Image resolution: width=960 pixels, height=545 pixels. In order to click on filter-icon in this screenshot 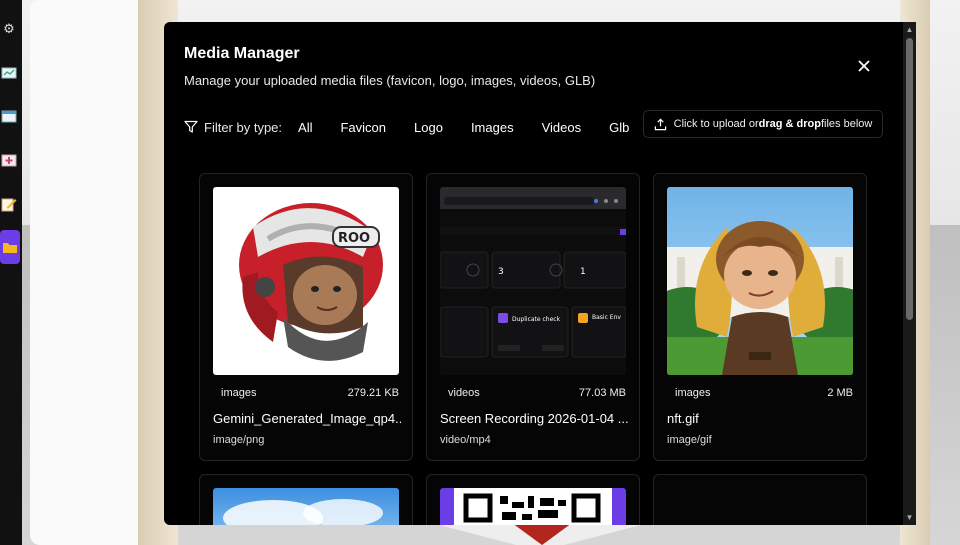, I will do `click(191, 126)`.